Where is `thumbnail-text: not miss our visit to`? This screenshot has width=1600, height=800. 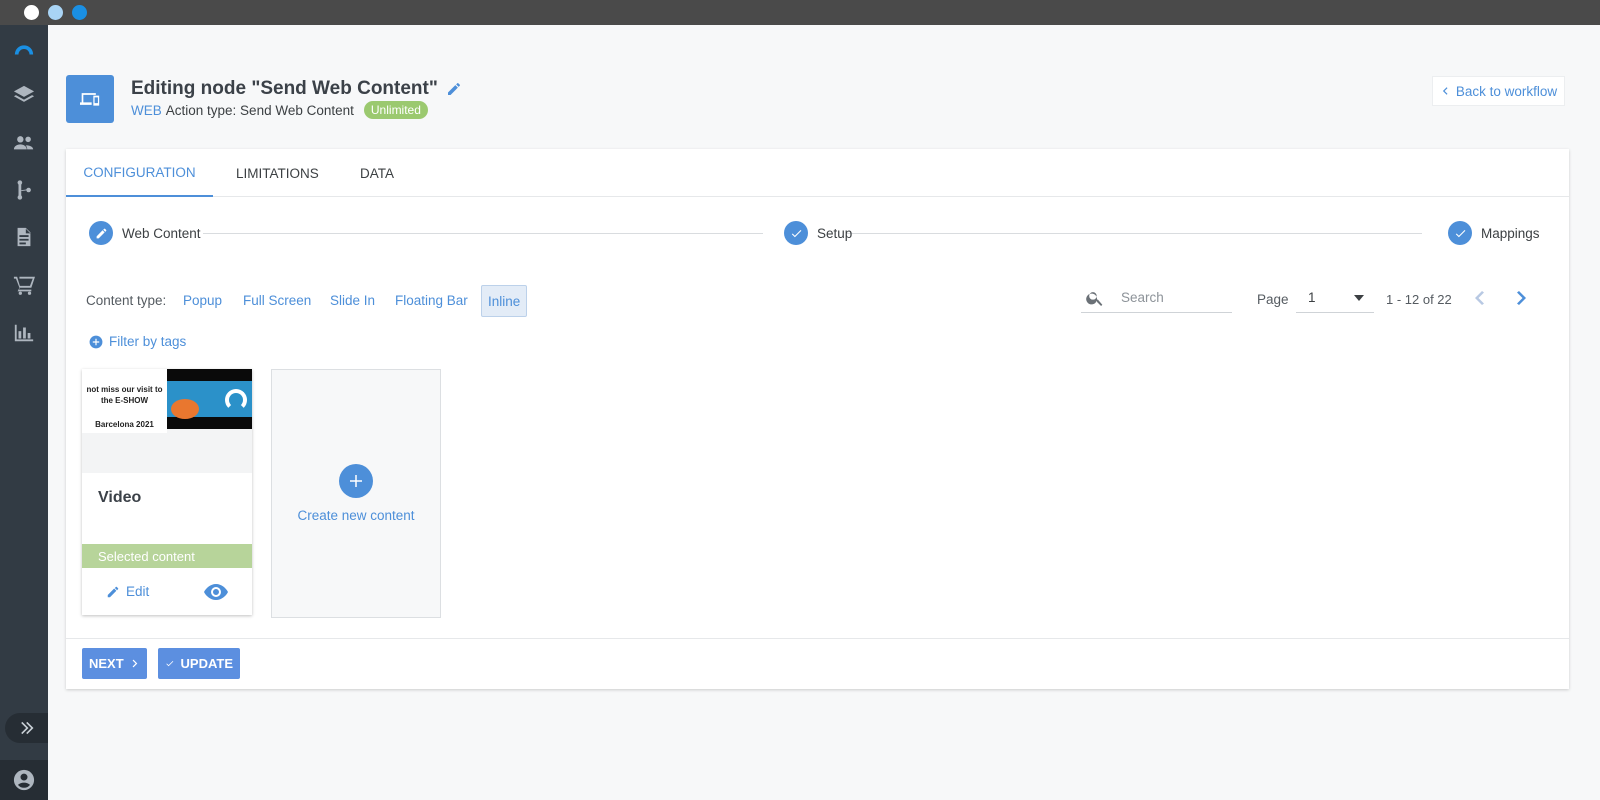
thumbnail-text: not miss our visit to is located at coordinates (124, 389).